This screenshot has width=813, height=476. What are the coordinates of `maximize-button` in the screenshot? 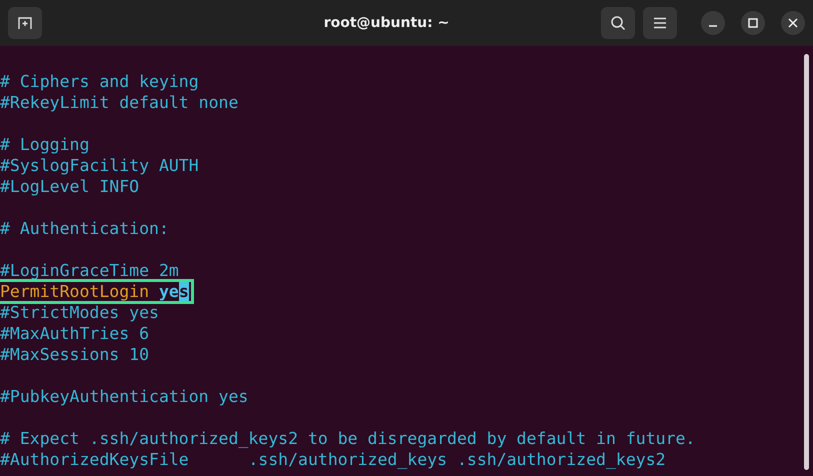 It's located at (753, 23).